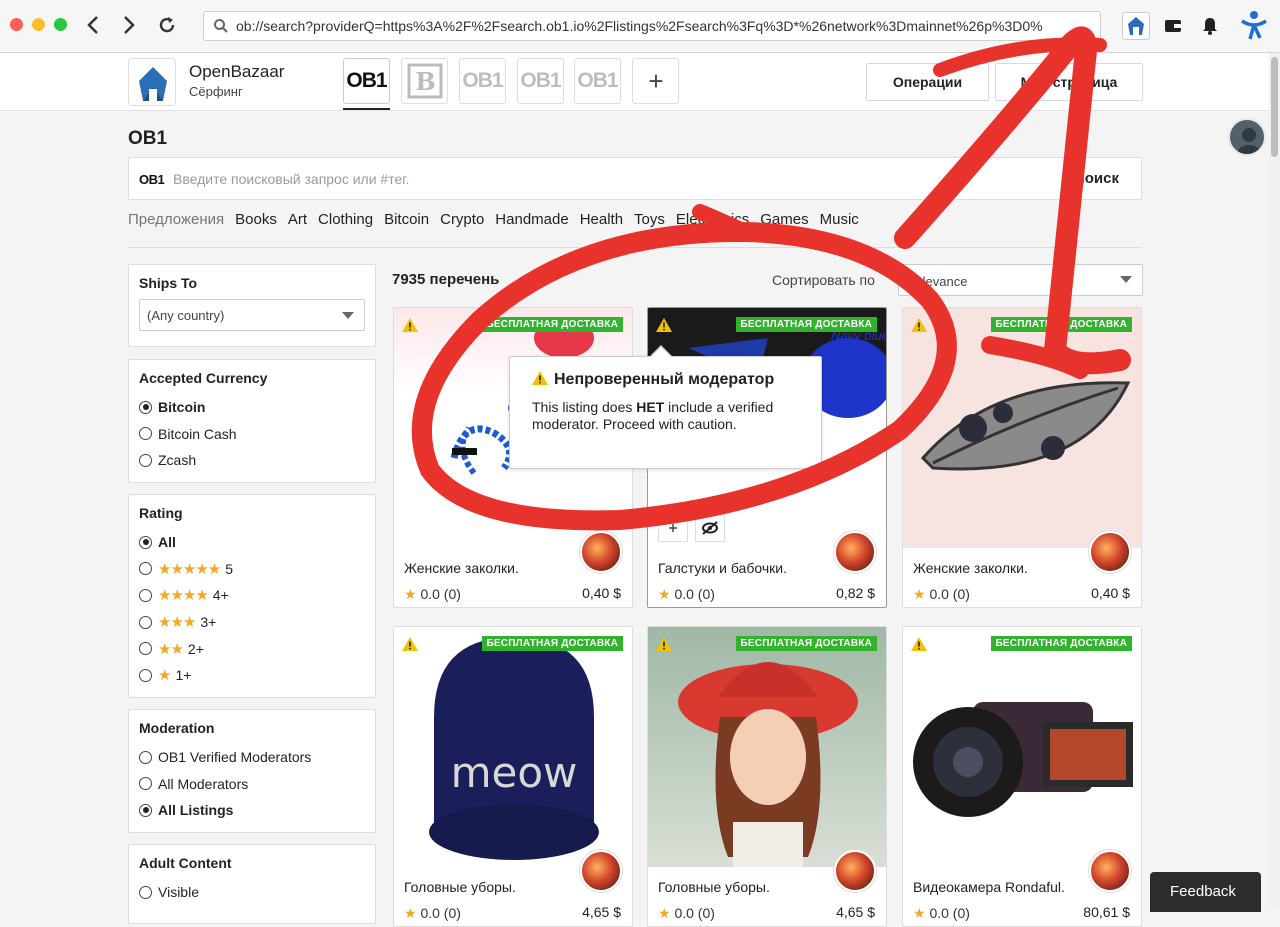  I want to click on rating-option-3: ★★★ 3+, so click(252, 622).